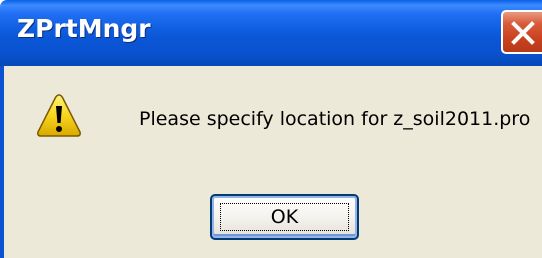  I want to click on ok-button-label: OK, so click(284, 217).